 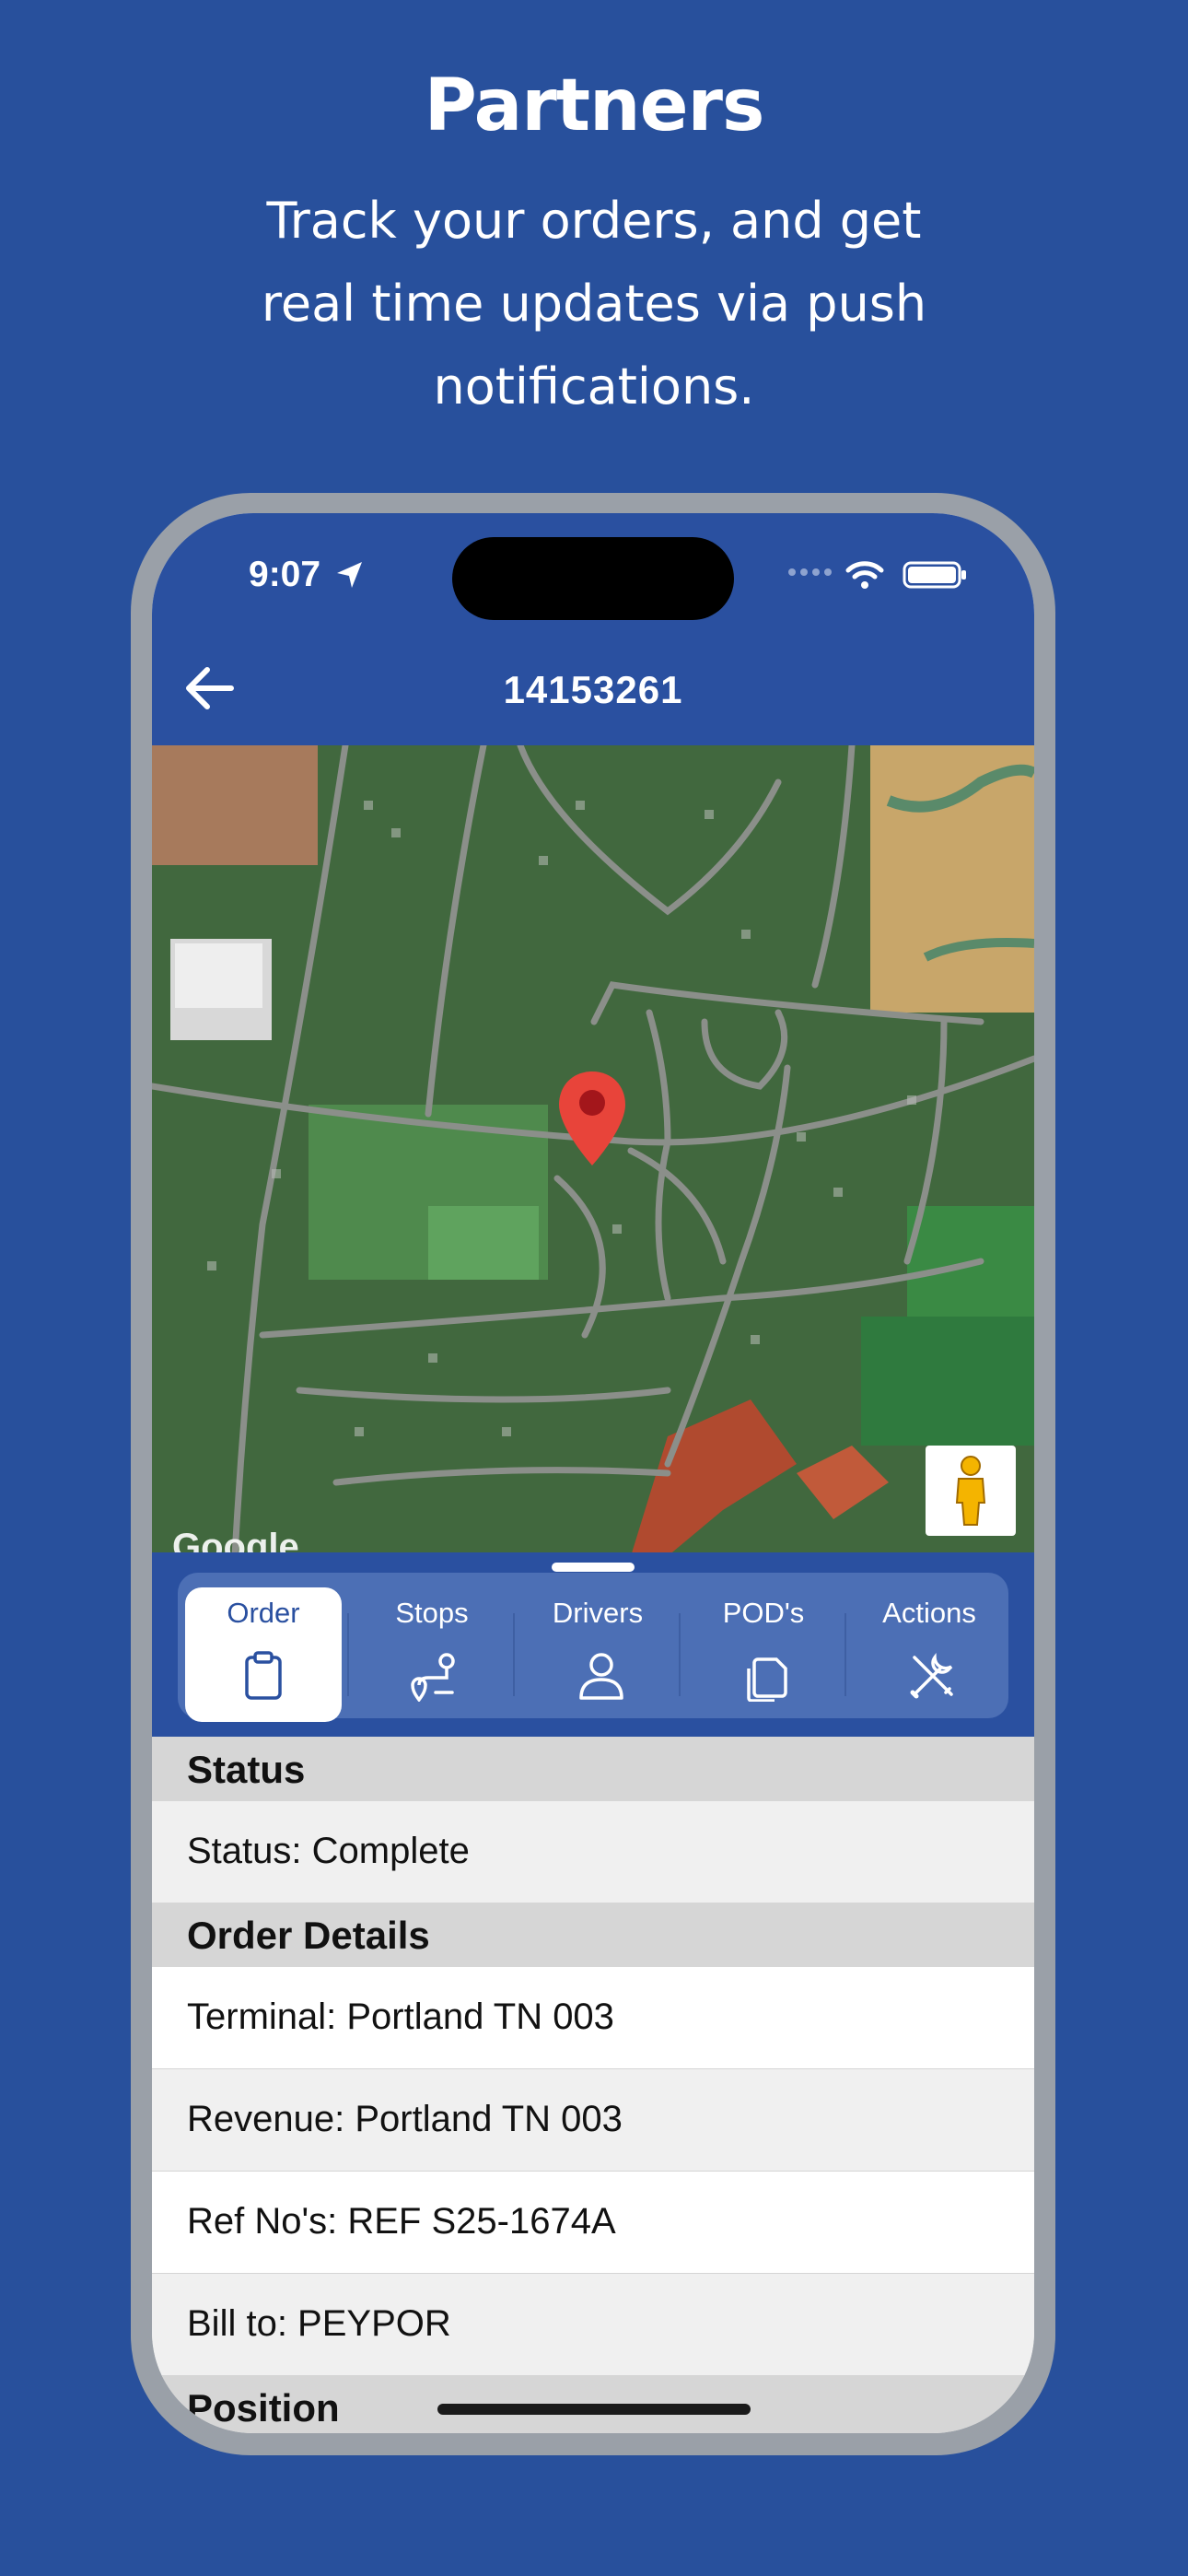 What do you see at coordinates (598, 1645) in the screenshot?
I see `tab-drivers: Drivers` at bounding box center [598, 1645].